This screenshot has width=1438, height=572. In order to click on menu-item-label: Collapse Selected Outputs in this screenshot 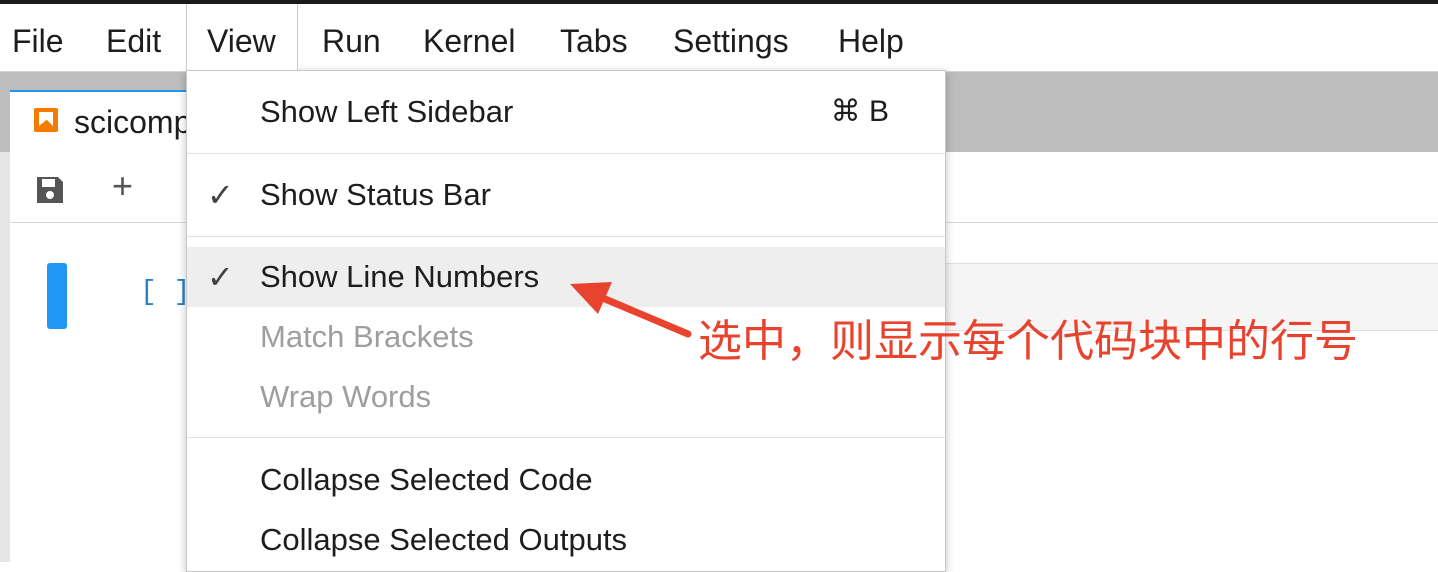, I will do `click(444, 539)`.